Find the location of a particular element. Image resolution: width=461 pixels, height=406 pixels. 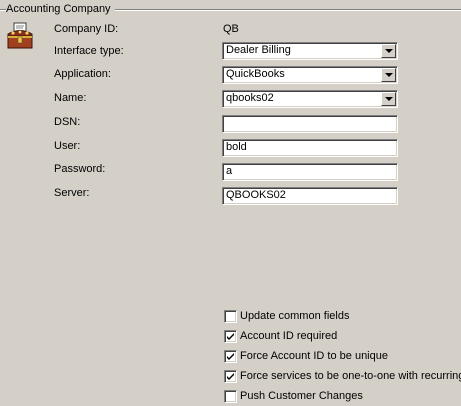

name-dropdown-button is located at coordinates (388, 99).